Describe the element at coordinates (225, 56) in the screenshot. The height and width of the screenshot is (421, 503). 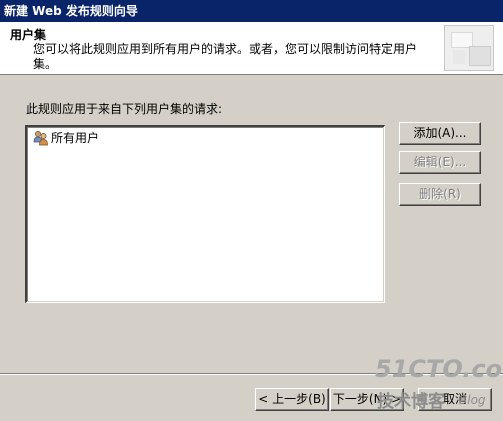
I see `page-description: 您可以将此规则应用到所有用户的请求。或者，您可以限制访问特定用户集。` at that location.